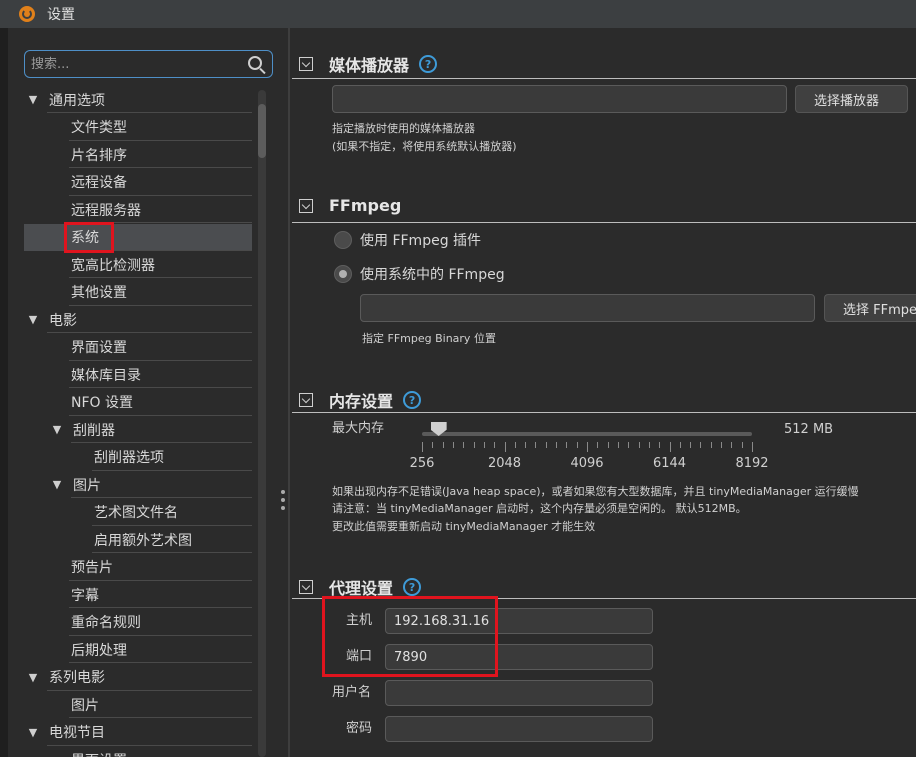  What do you see at coordinates (138, 209) in the screenshot?
I see `tree-item: 远程服务器` at bounding box center [138, 209].